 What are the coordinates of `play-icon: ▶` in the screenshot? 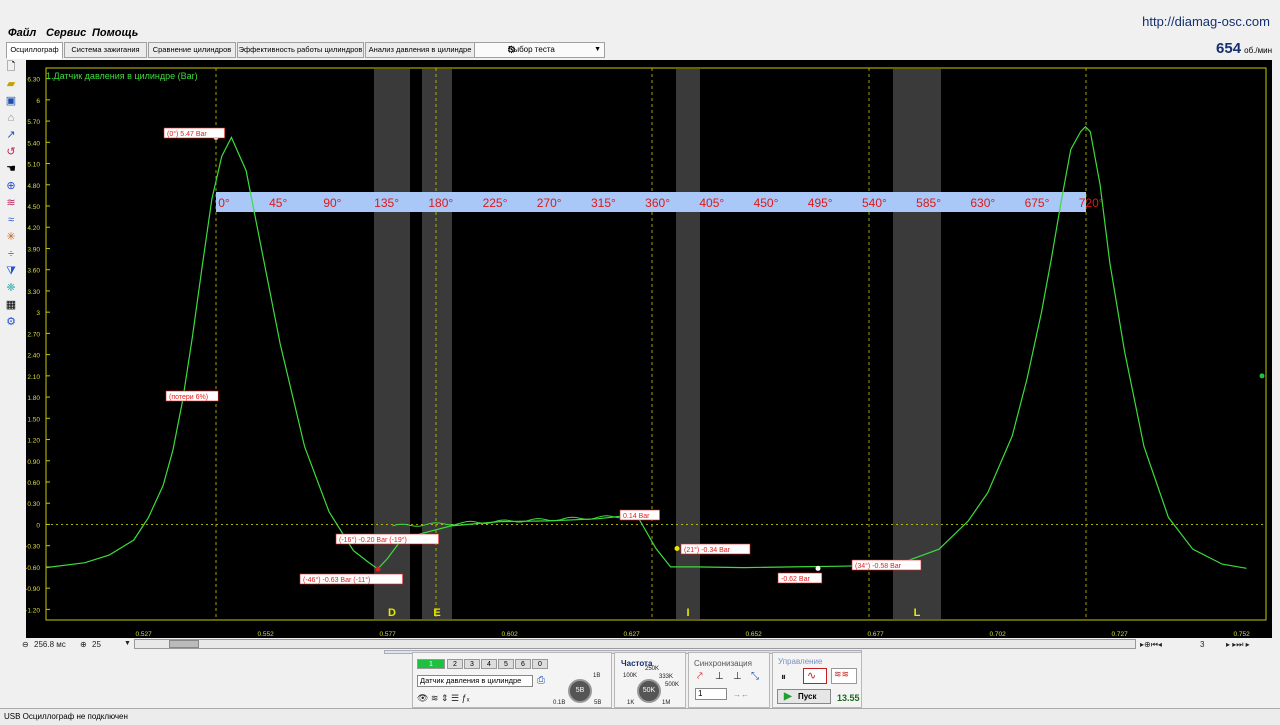 It's located at (788, 696).